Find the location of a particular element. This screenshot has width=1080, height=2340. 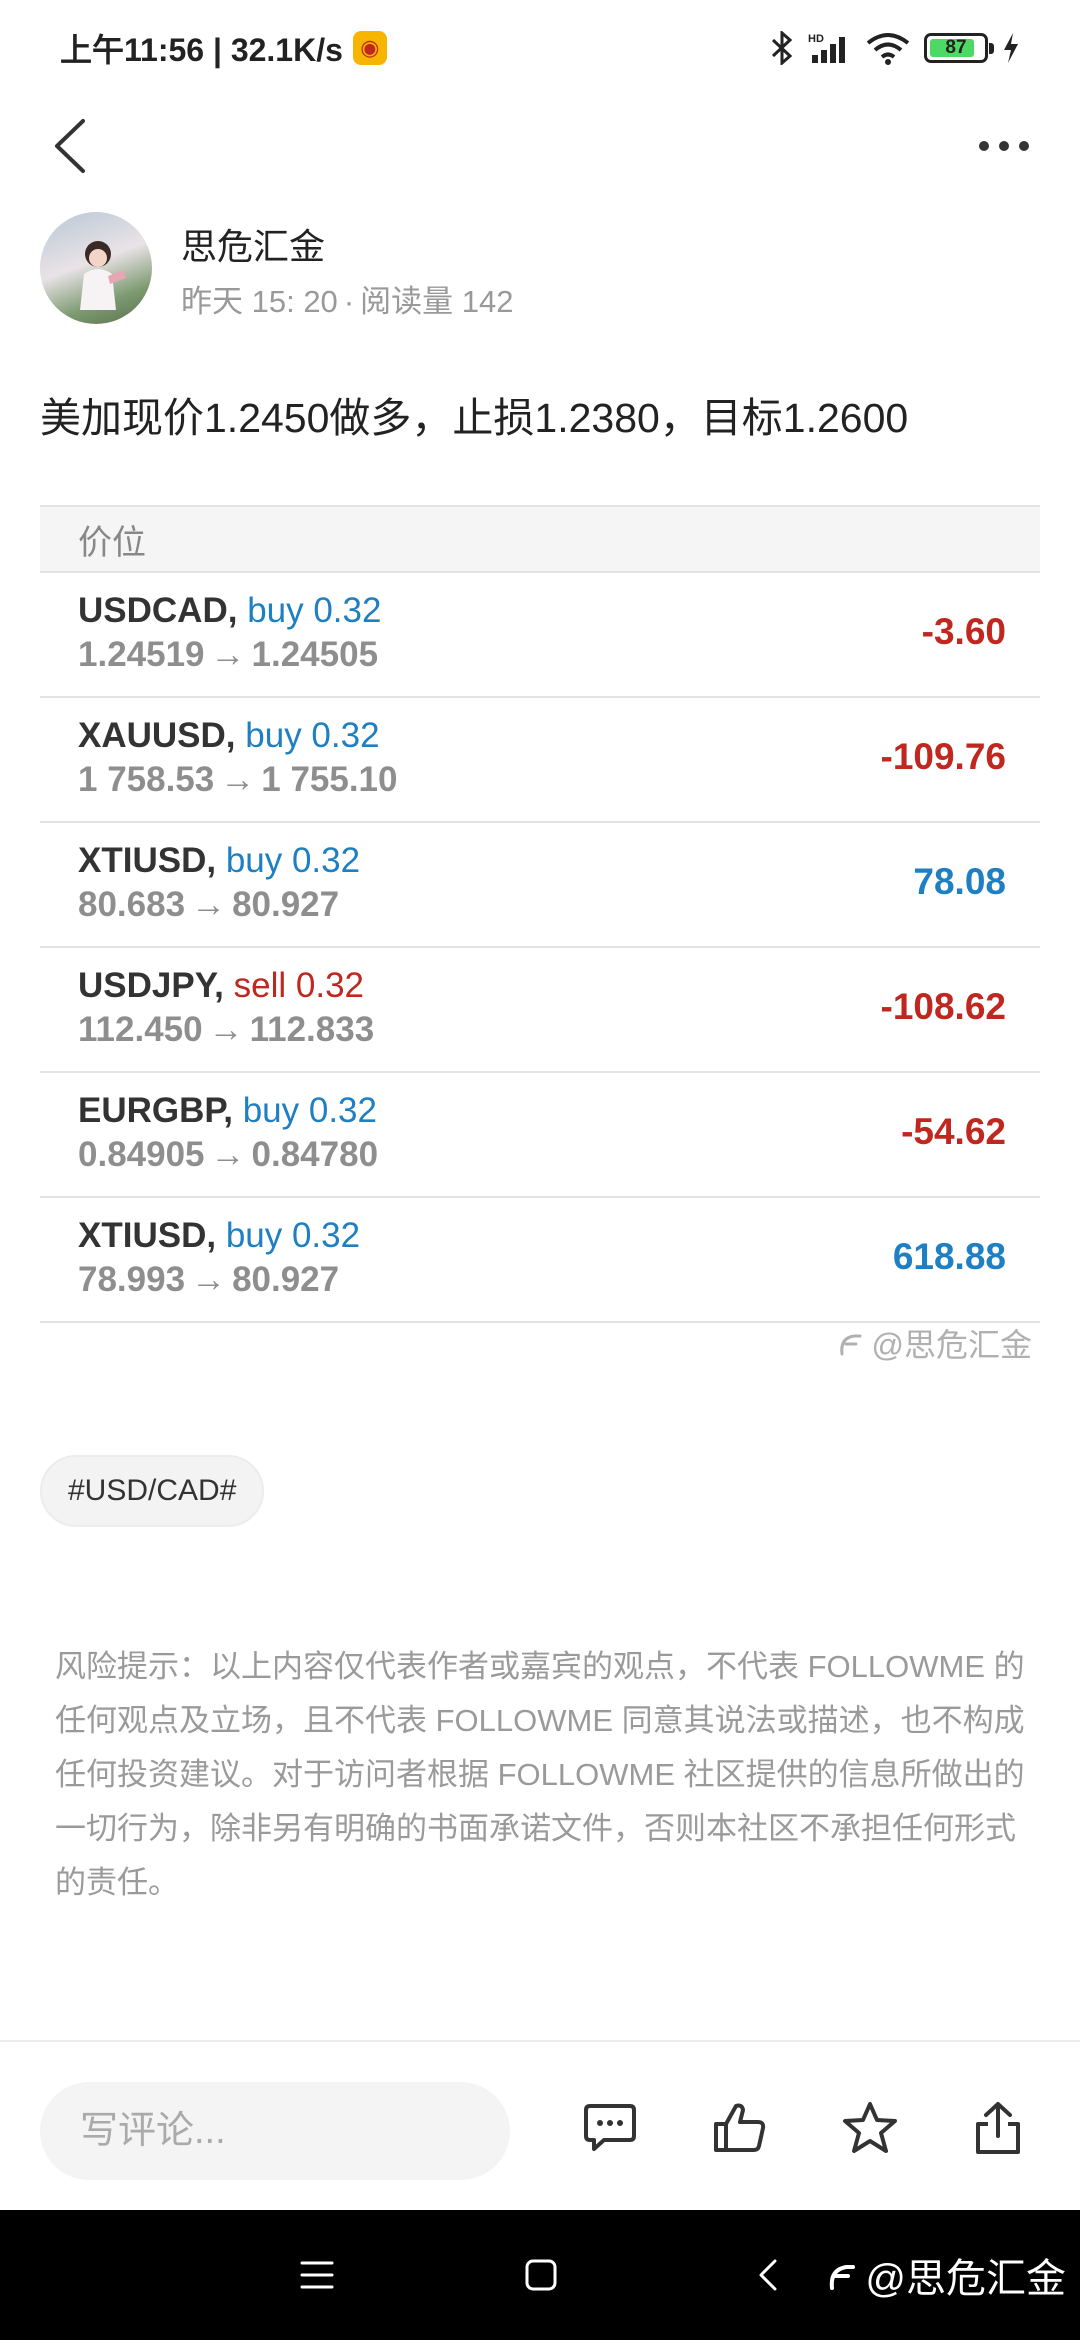

trade-prices: 80.683 → 80.927 is located at coordinates (208, 905).